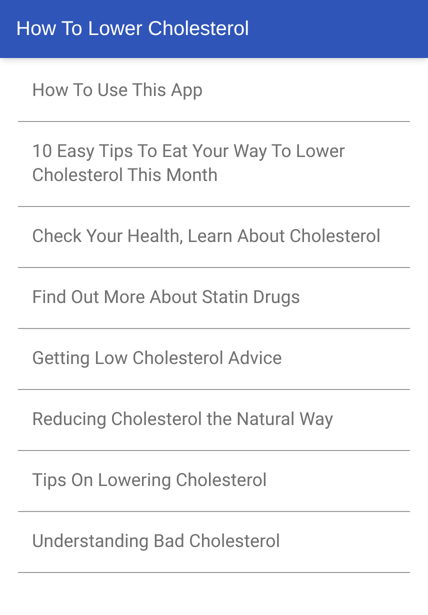  What do you see at coordinates (214, 420) in the screenshot?
I see `list-item: Reducing Cholesterol the Natural Way` at bounding box center [214, 420].